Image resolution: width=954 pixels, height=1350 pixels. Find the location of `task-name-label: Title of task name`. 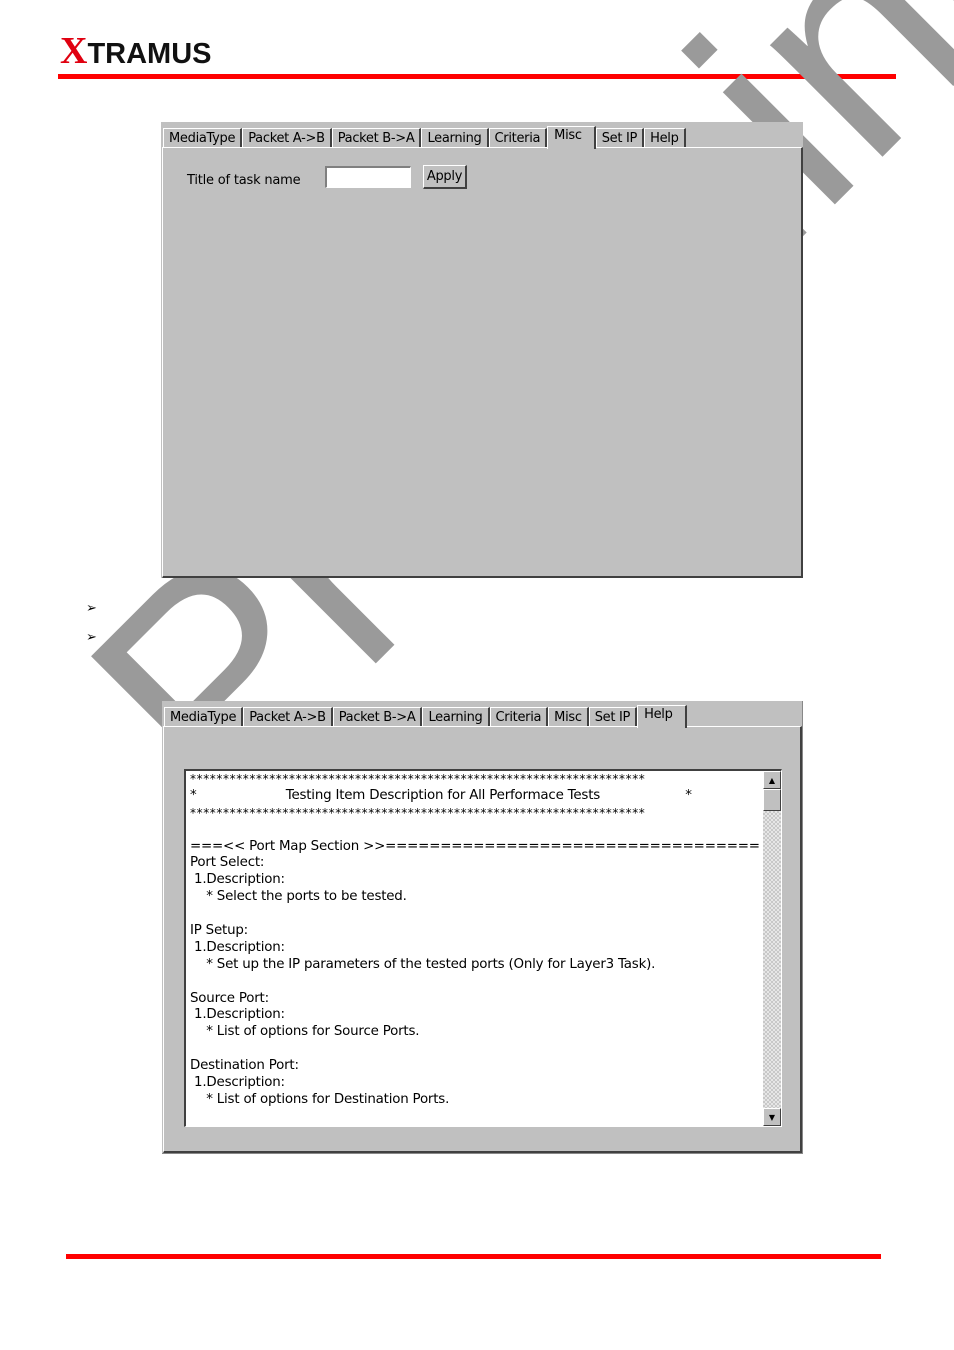

task-name-label: Title of task name is located at coordinates (244, 180).